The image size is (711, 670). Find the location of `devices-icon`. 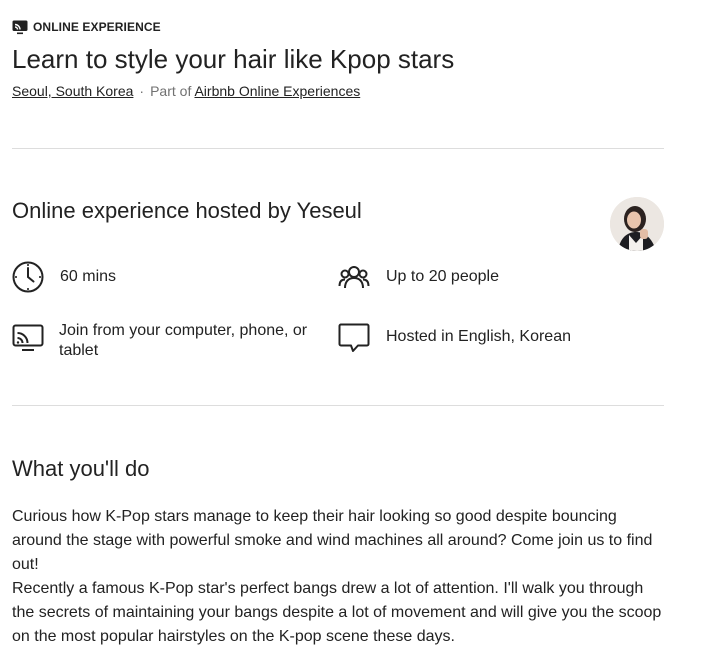

devices-icon is located at coordinates (28, 337).